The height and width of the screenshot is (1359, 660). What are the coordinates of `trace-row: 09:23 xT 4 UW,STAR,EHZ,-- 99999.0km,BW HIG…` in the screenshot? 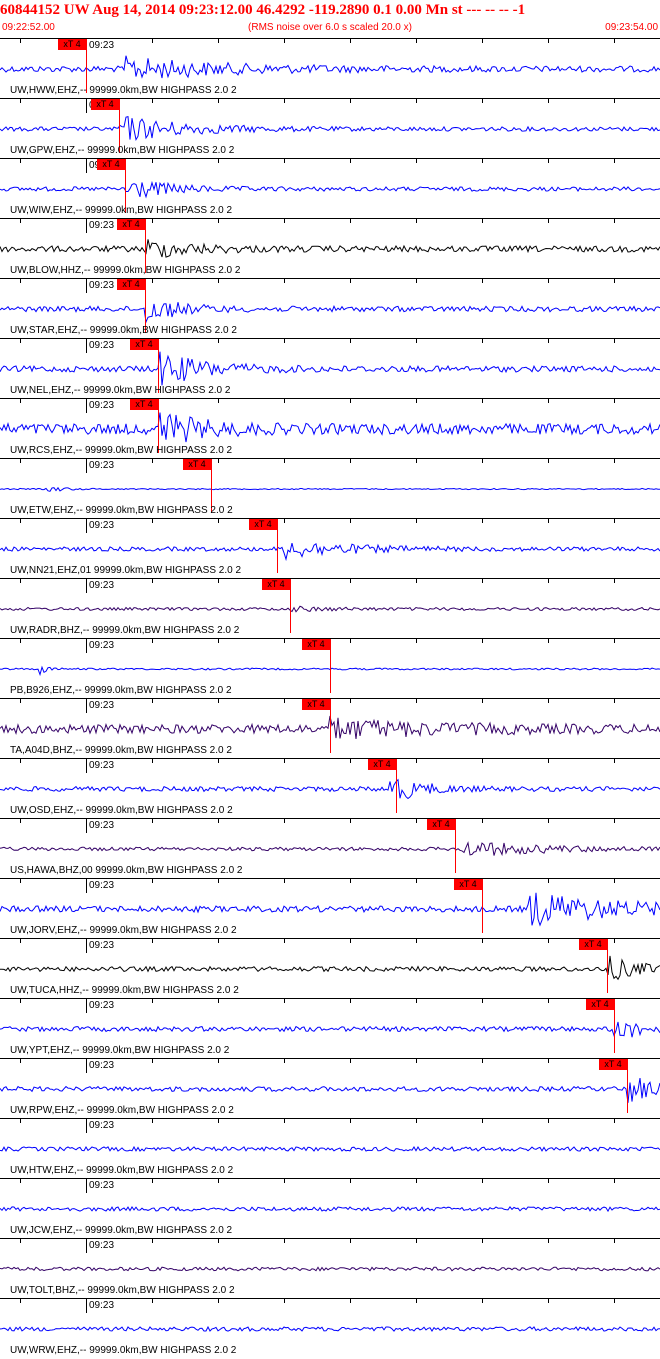 It's located at (330, 308).